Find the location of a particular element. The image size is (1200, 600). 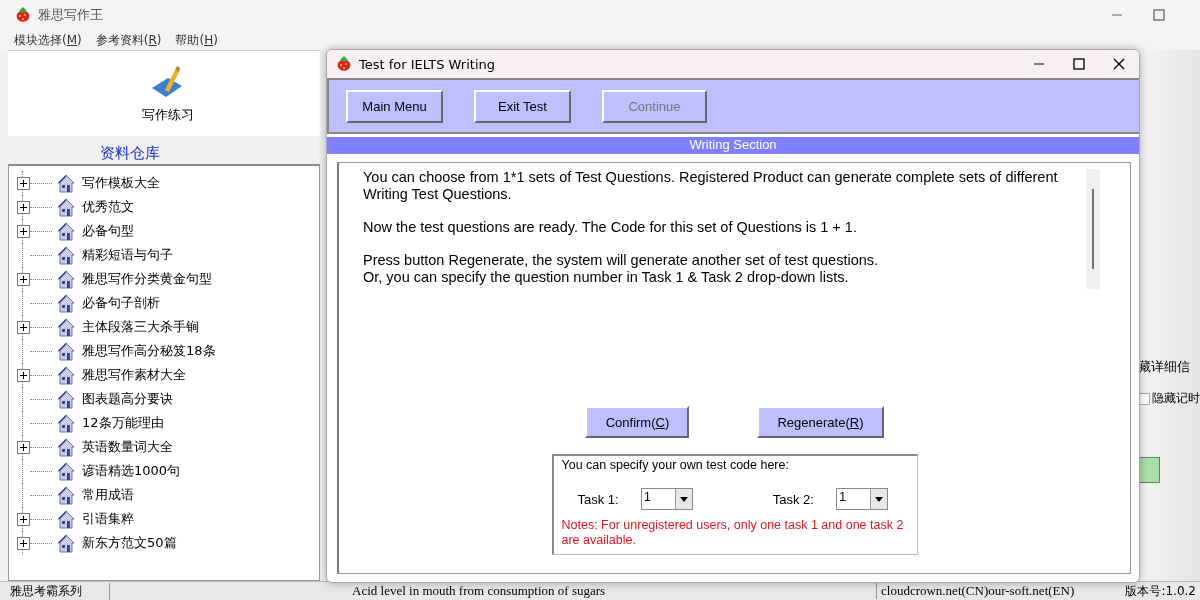

tree-item: 谚语精选1000句 is located at coordinates (131, 471).